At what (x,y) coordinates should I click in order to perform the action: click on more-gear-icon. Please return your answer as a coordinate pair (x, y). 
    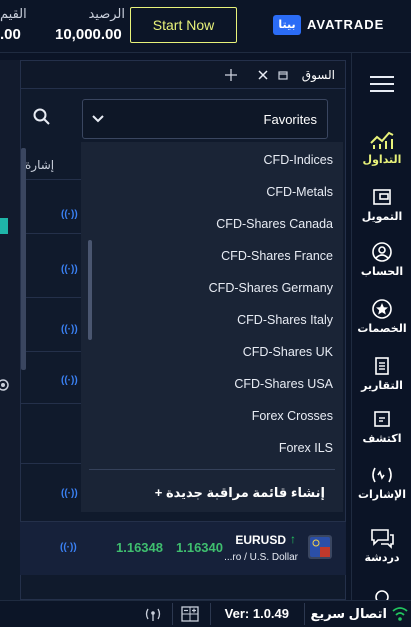
    Looking at the image, I should click on (382, 592).